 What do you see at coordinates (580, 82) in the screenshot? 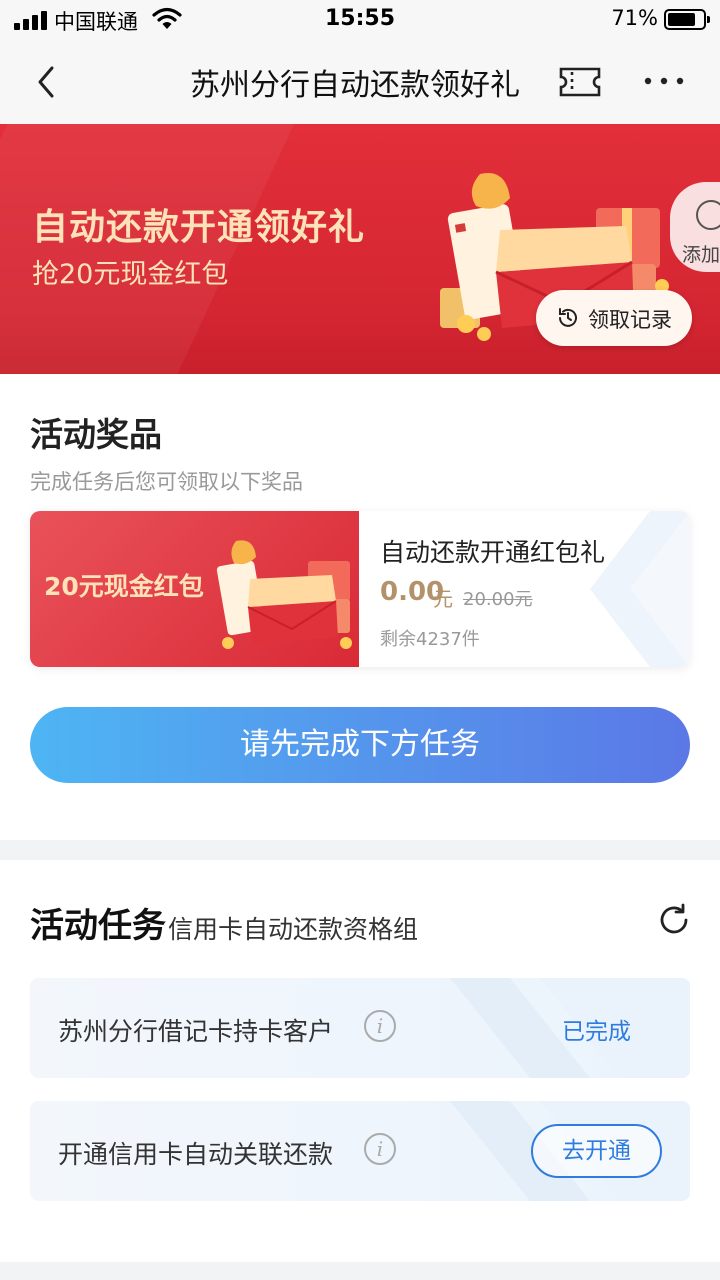
I see `ticket-icon` at bounding box center [580, 82].